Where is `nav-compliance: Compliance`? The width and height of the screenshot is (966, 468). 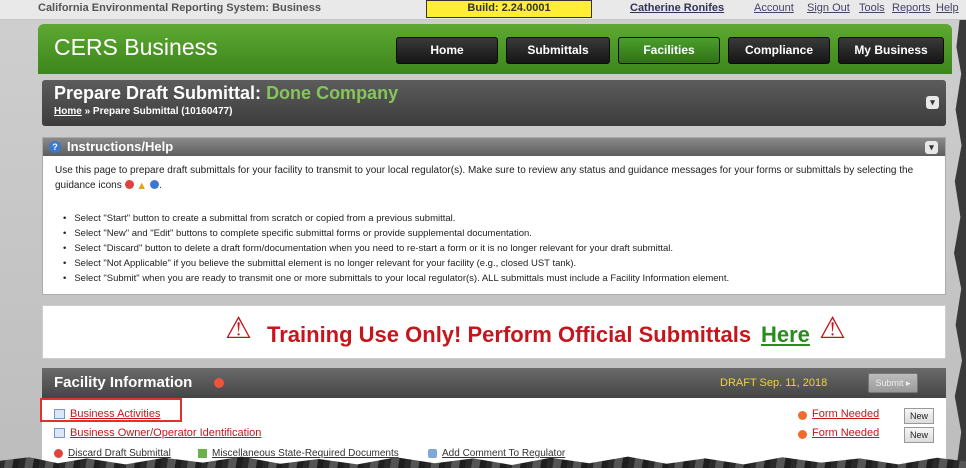
nav-compliance: Compliance is located at coordinates (779, 50).